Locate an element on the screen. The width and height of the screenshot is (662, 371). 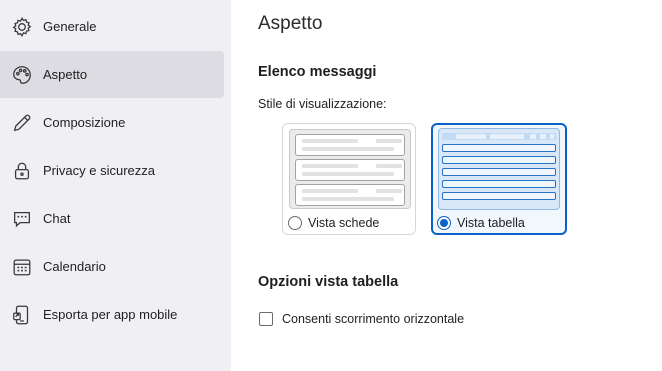
sidebar-item-composizione: Composizione is located at coordinates (112, 122).